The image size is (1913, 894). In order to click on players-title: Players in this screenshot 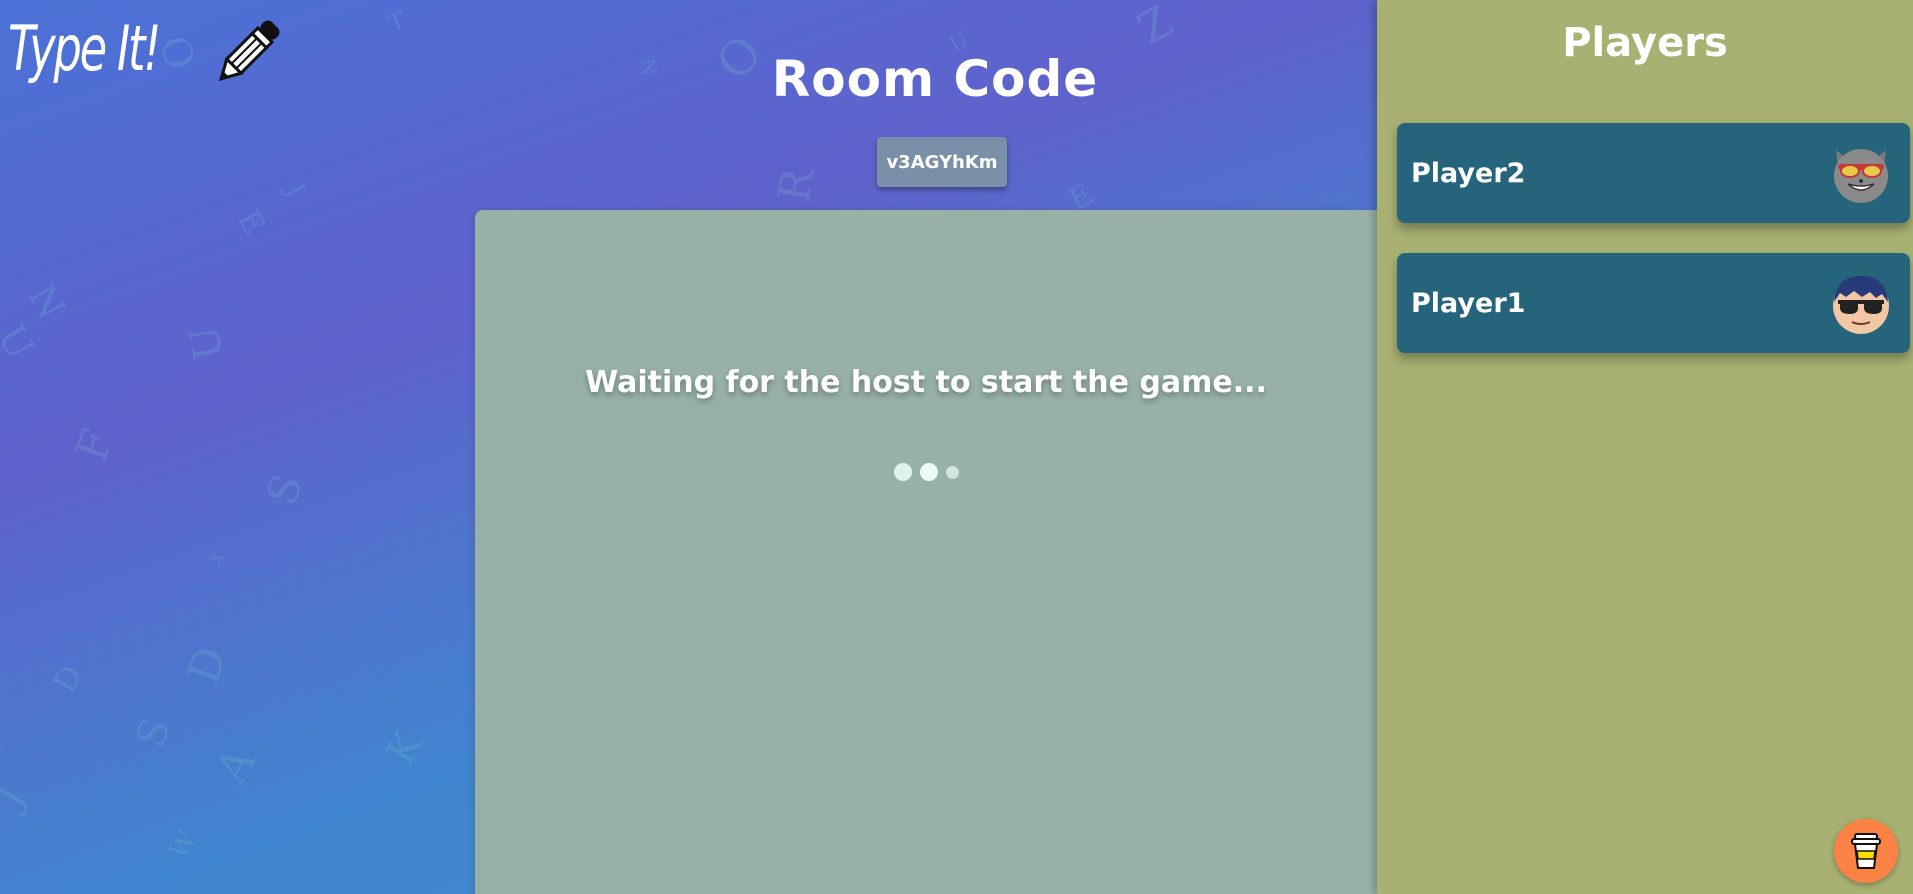, I will do `click(1645, 43)`.